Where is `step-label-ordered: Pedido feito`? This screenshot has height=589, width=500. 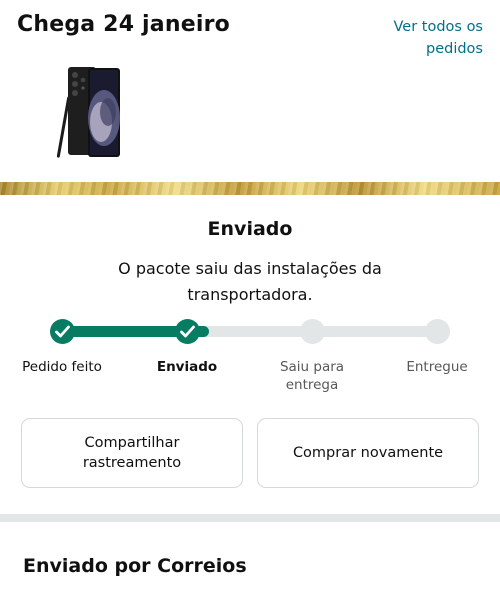
step-label-ordered: Pedido feito is located at coordinates (62, 367).